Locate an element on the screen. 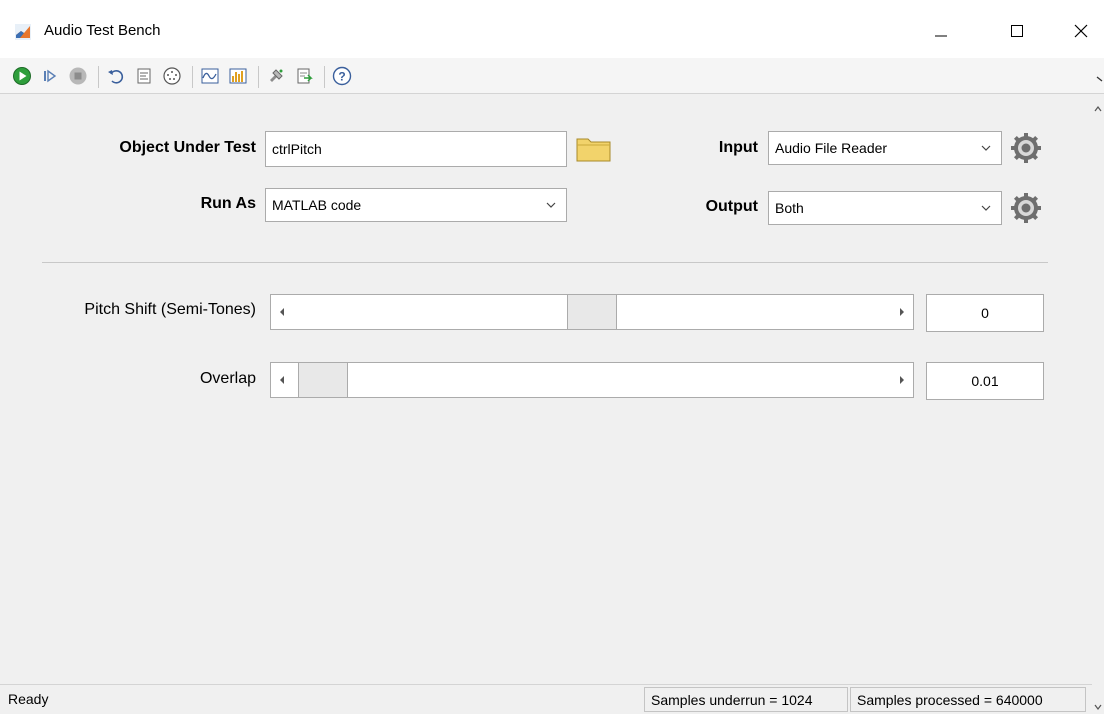  spectrum-analyzer-icon is located at coordinates (238, 76).